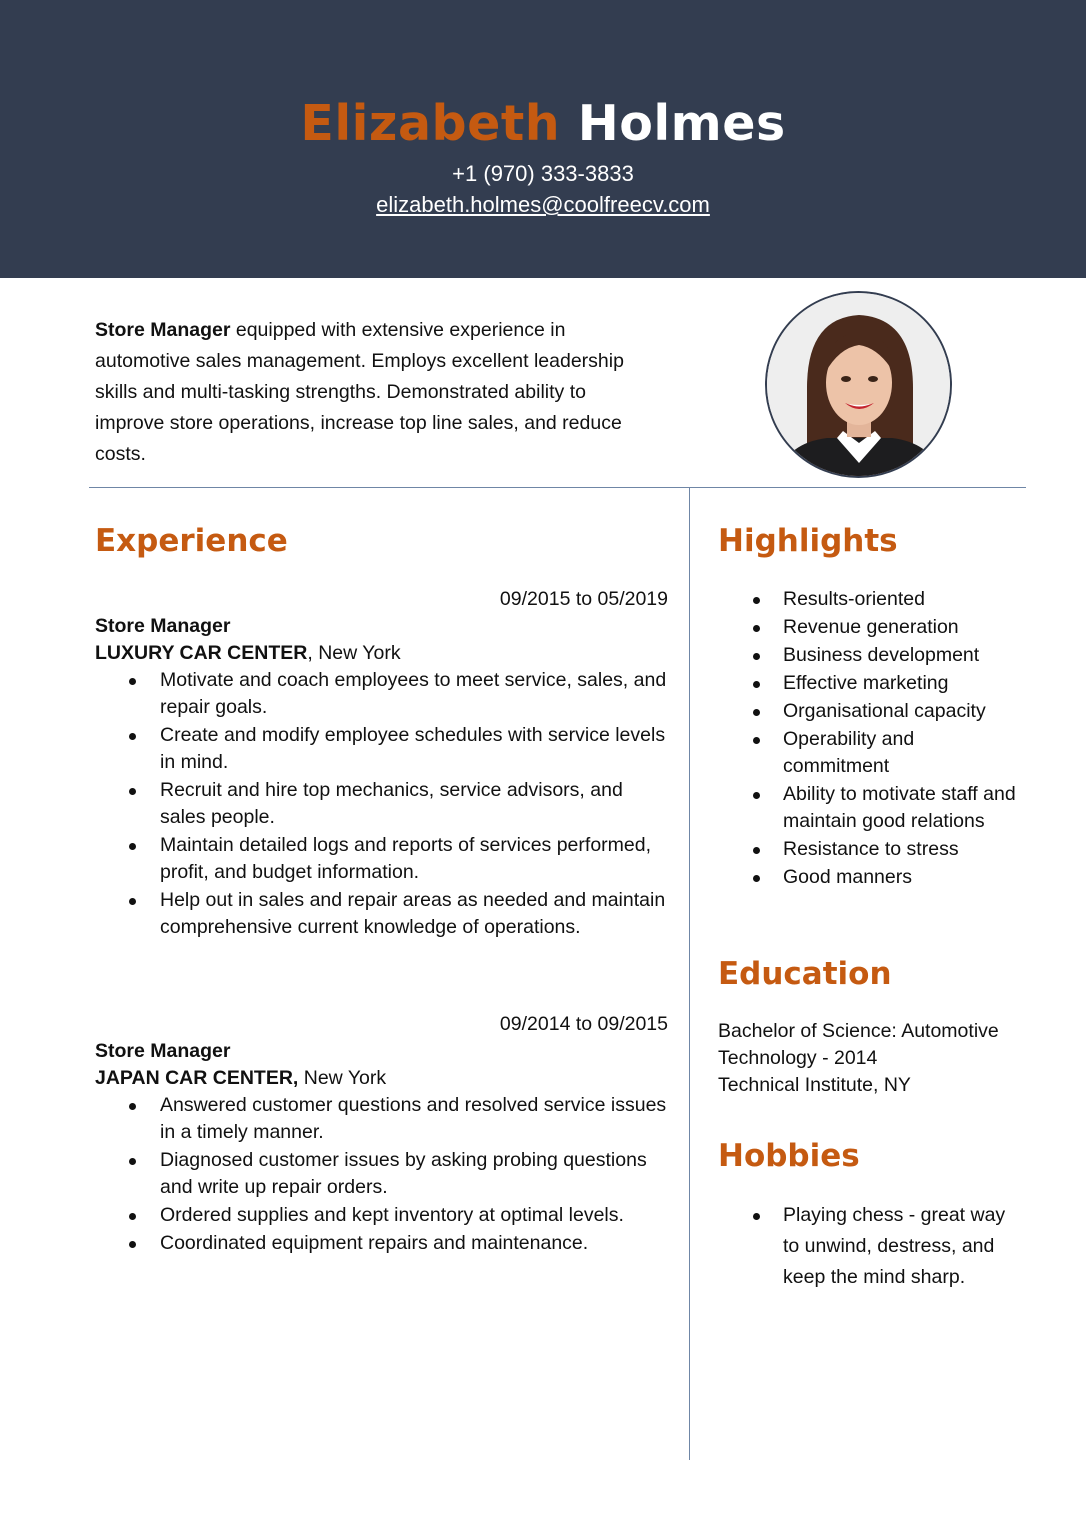  I want to click on phone-number: +1 (970) 333-3833, so click(543, 173).